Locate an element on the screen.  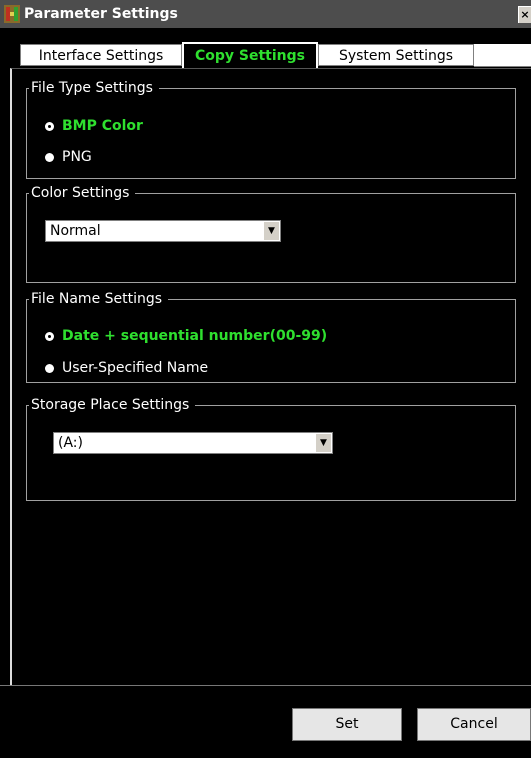
tab-label: System Settings is located at coordinates (396, 56).